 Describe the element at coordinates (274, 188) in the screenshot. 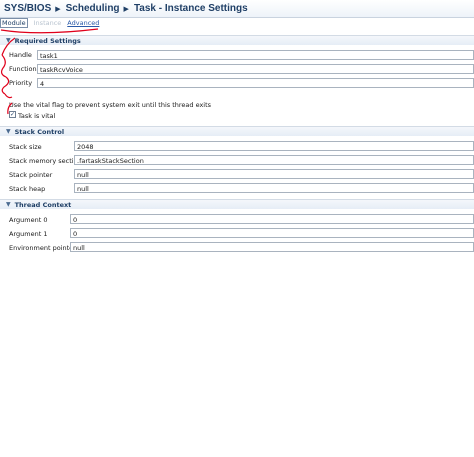

I see `stack-heap-field: null` at that location.